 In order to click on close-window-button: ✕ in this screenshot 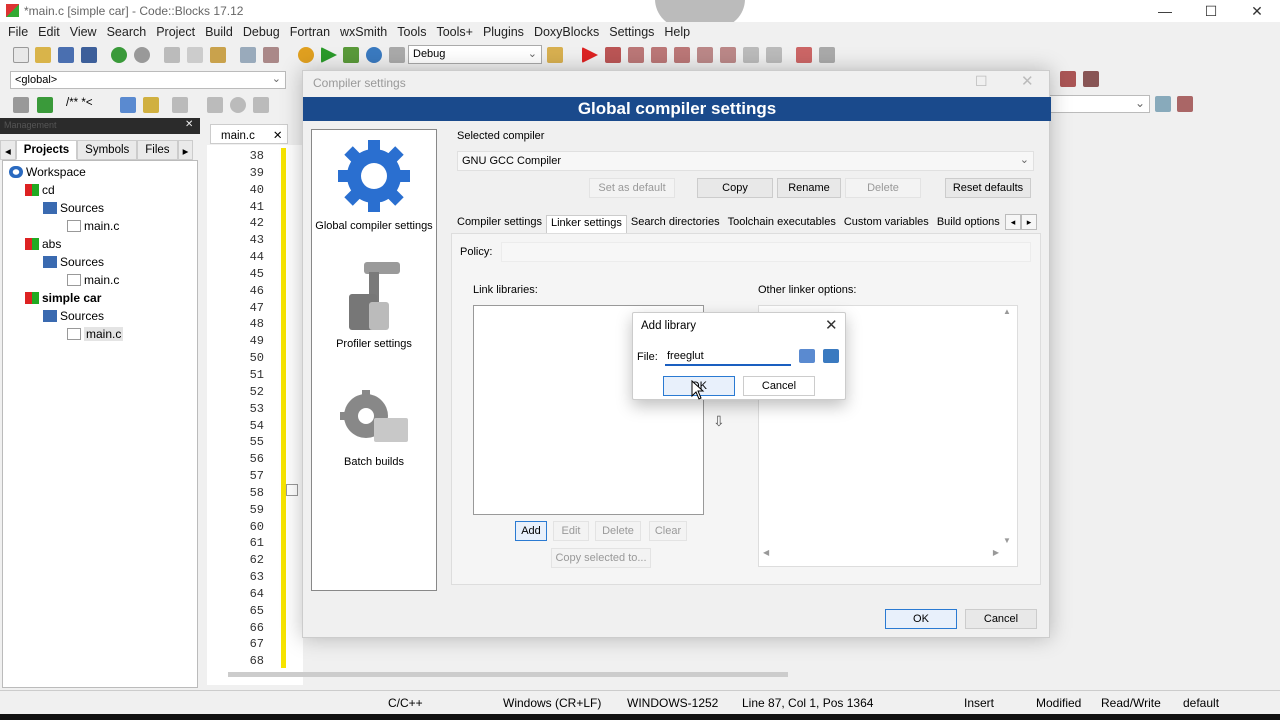, I will do `click(1257, 11)`.